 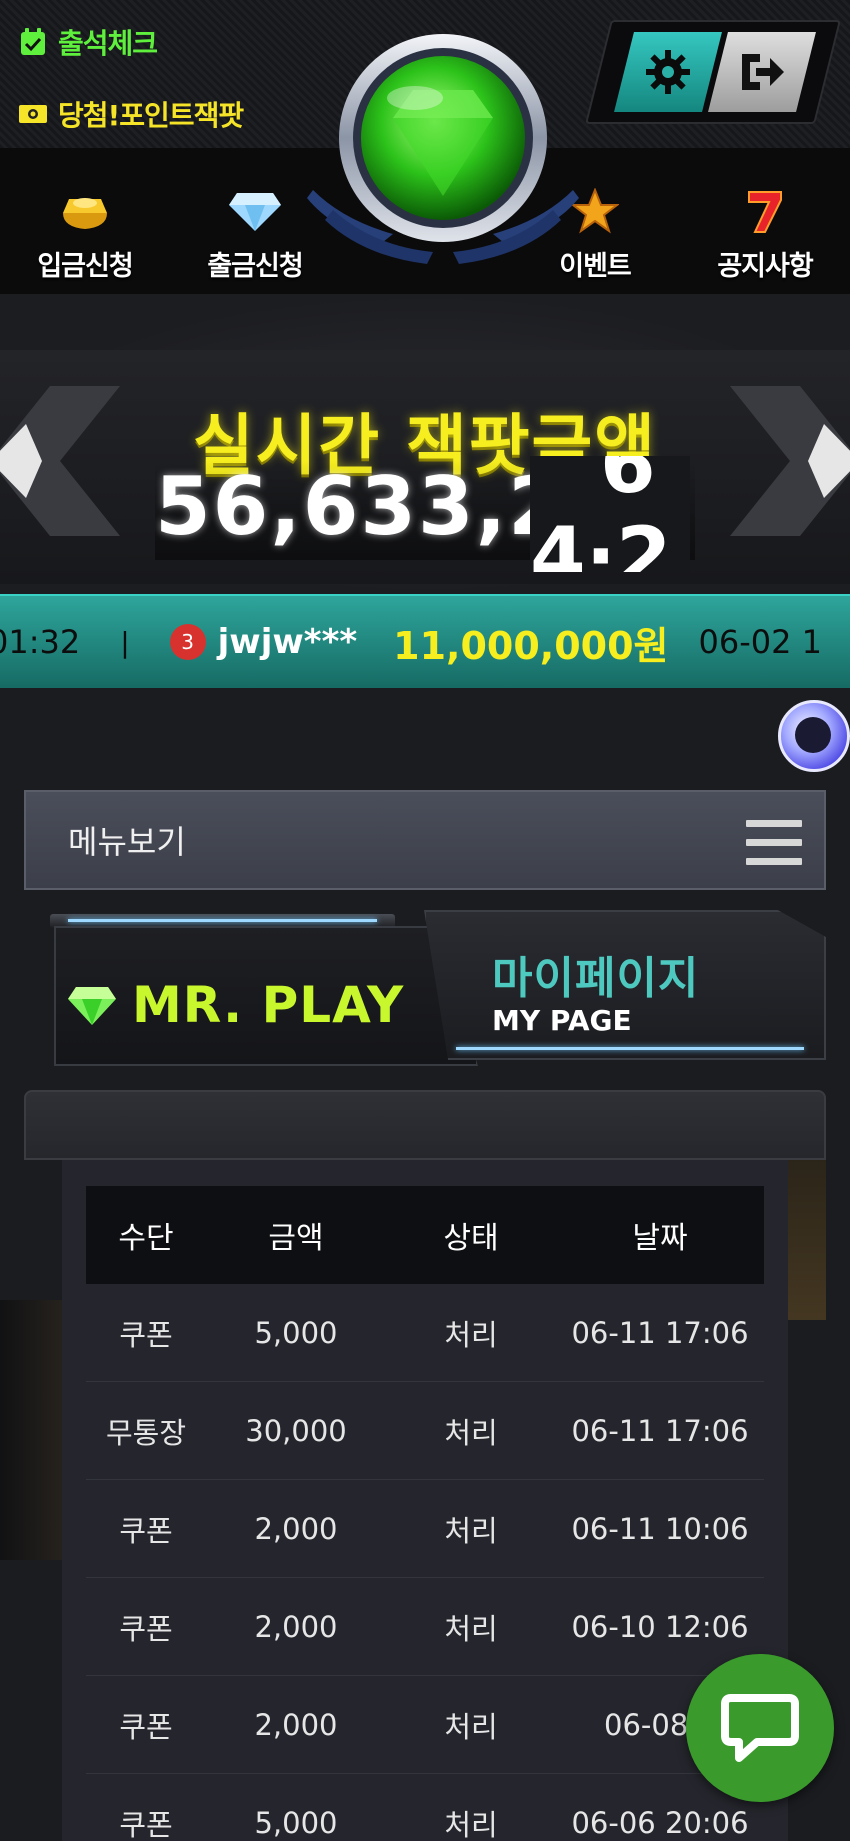 I want to click on calendar-check-icon, so click(x=33, y=42).